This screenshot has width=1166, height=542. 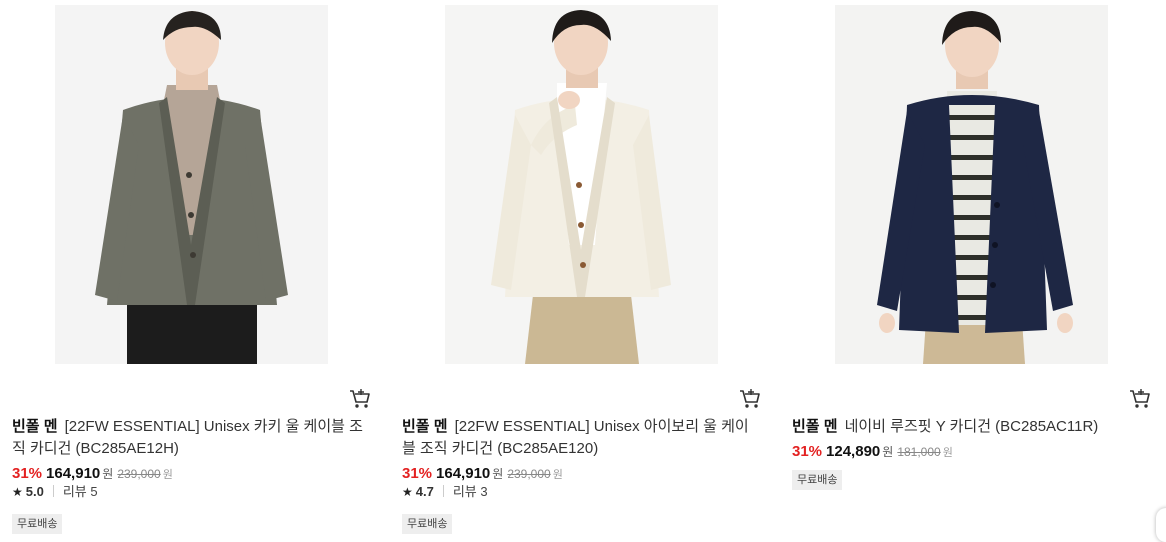 I want to click on rating-score: 5.0, so click(x=34, y=491).